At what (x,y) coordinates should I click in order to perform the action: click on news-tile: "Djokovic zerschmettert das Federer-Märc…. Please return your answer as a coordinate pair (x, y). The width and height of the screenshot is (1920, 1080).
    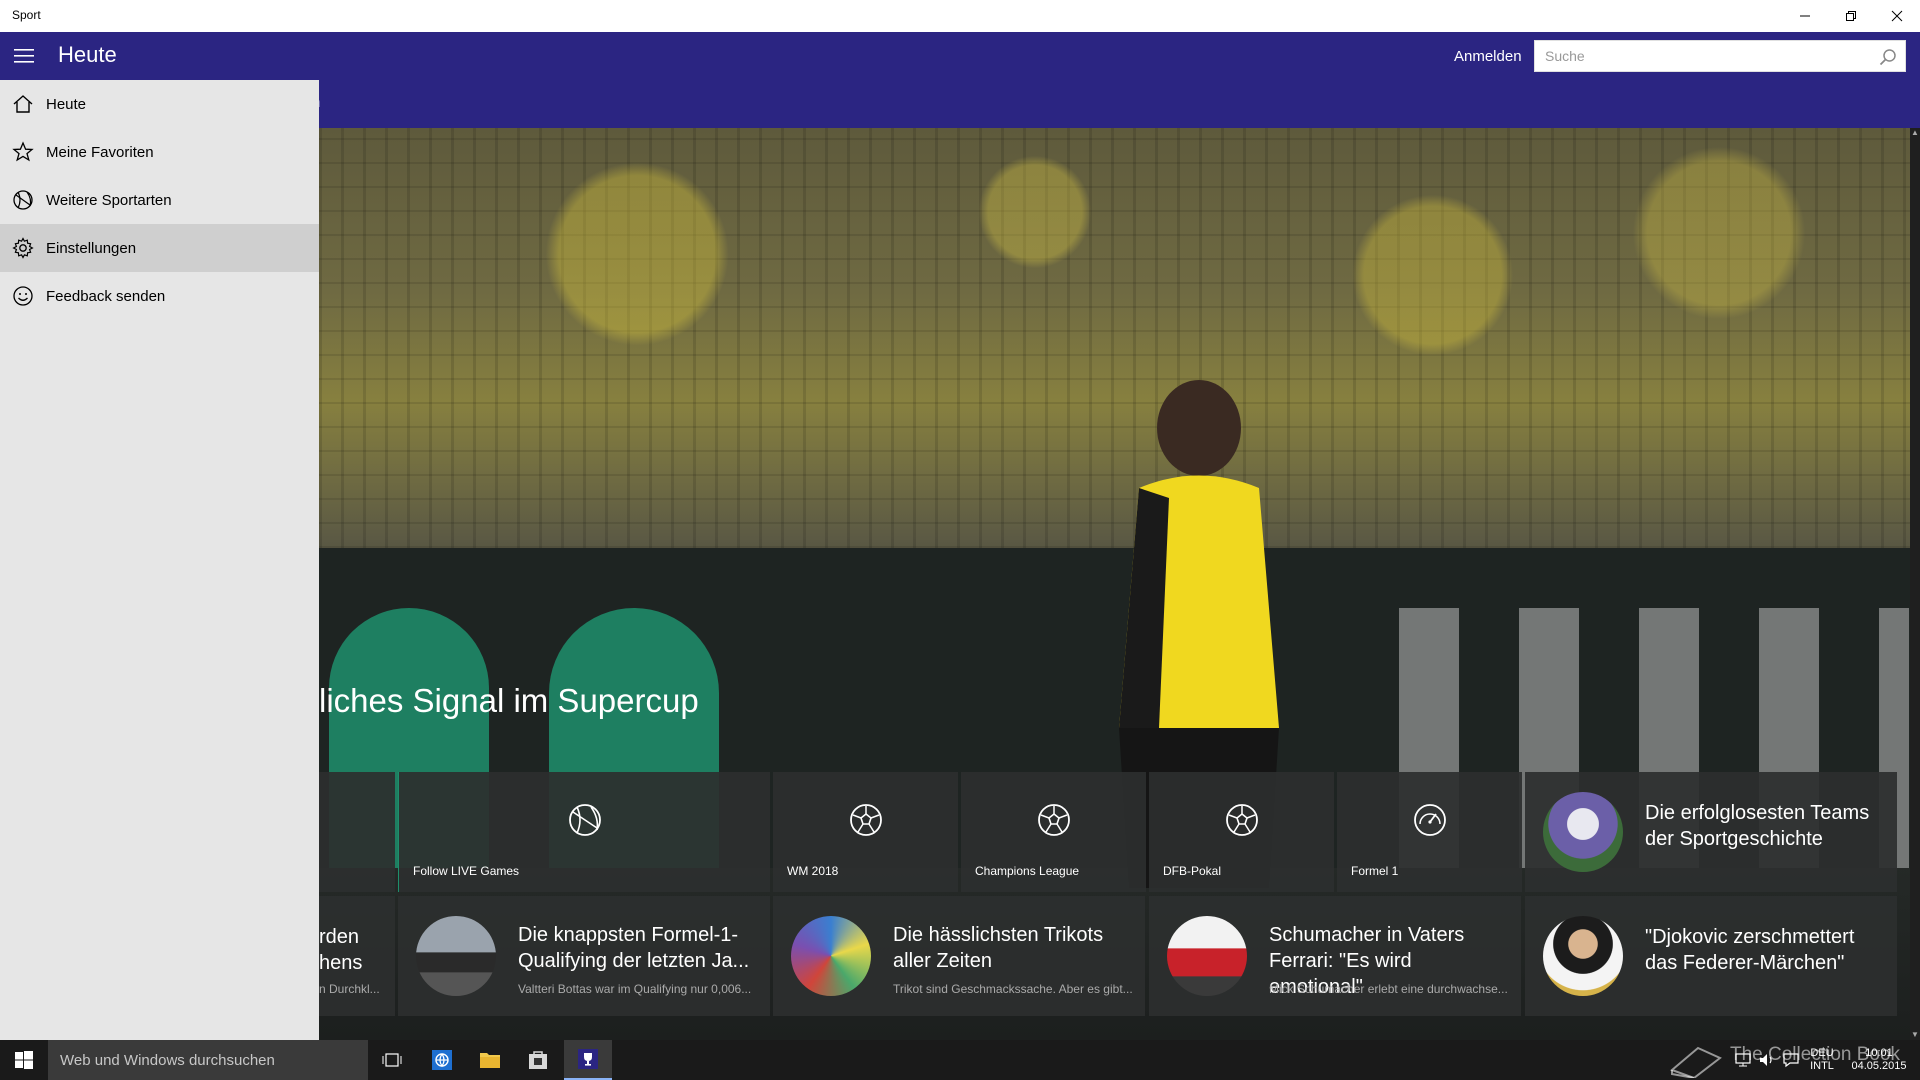
    Looking at the image, I should click on (1711, 956).